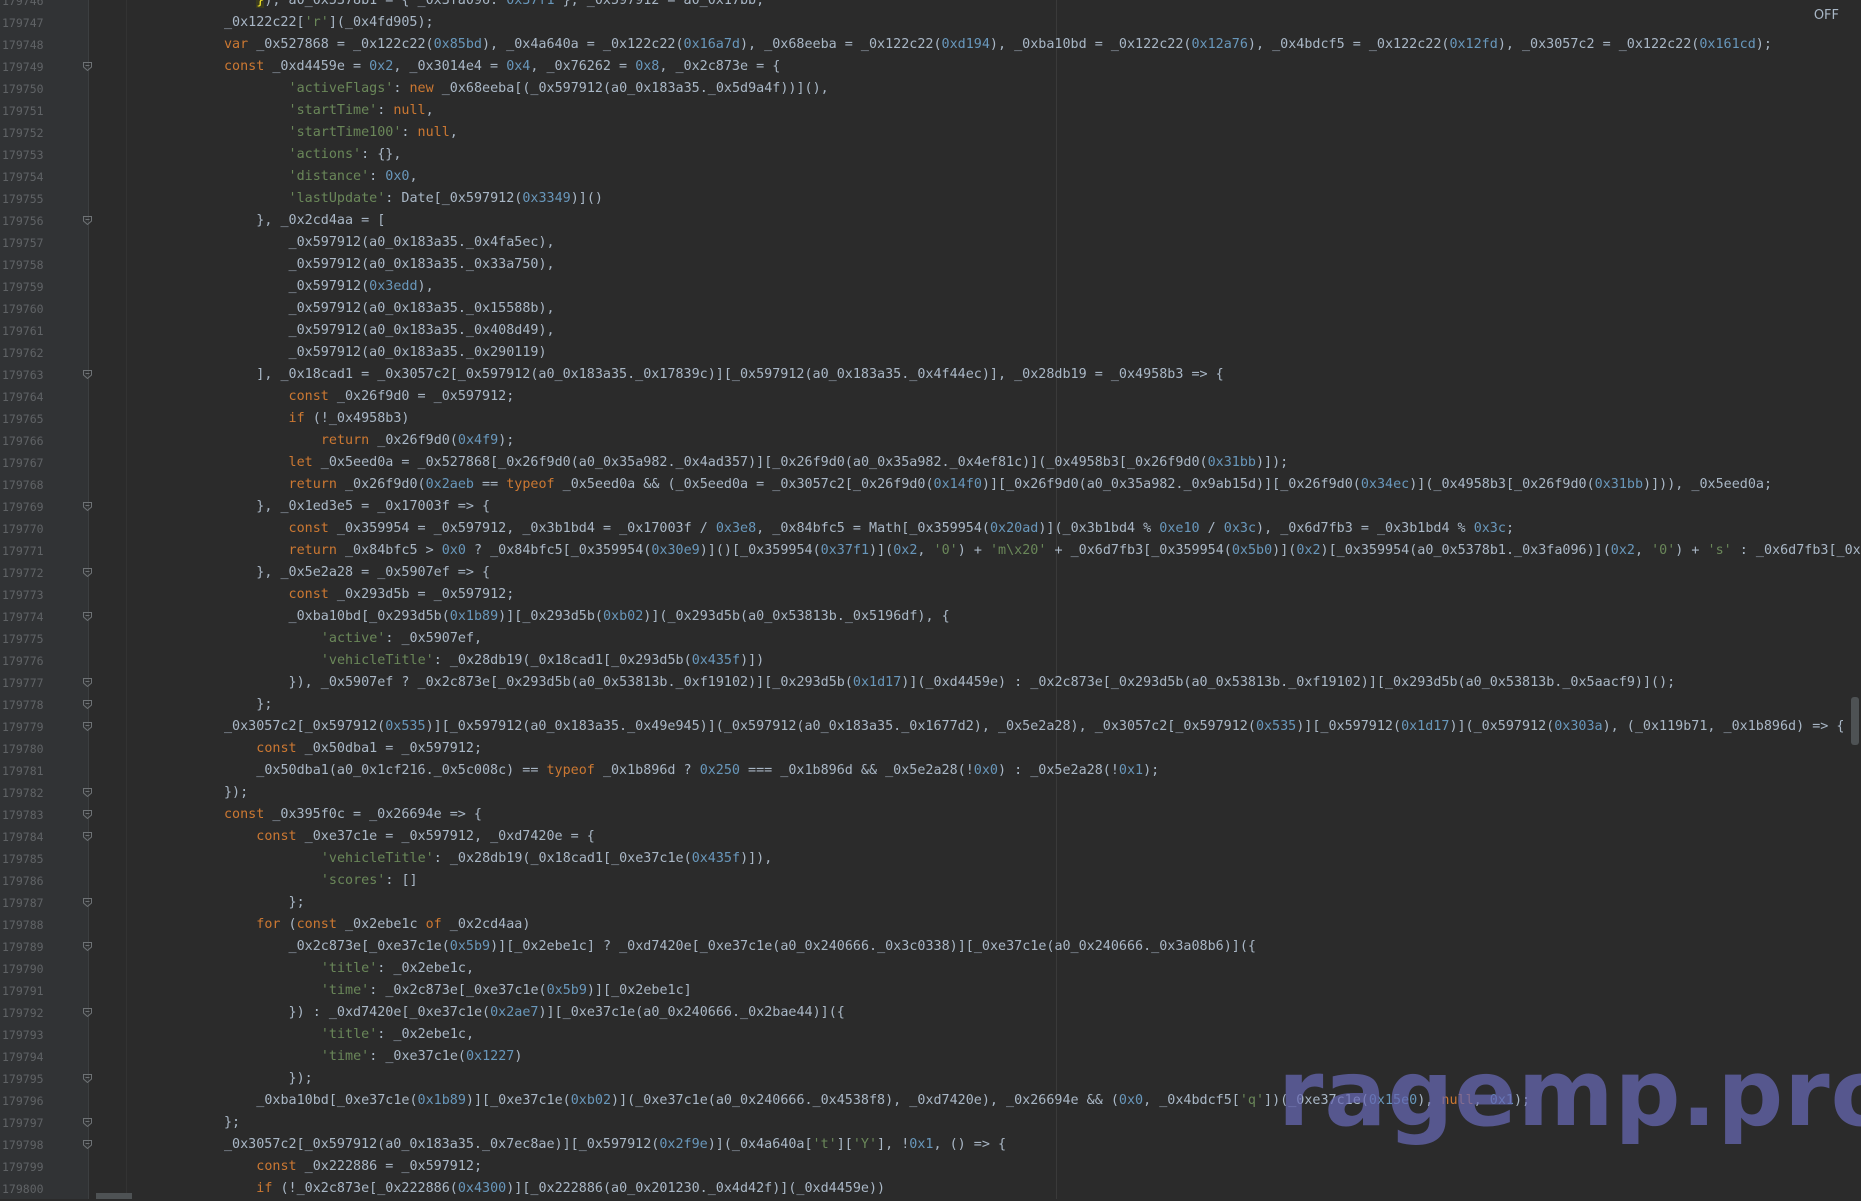  Describe the element at coordinates (930, 23) in the screenshot. I see `code-line: 179747 _0x122c22['r'](_0x4fd905);` at that location.